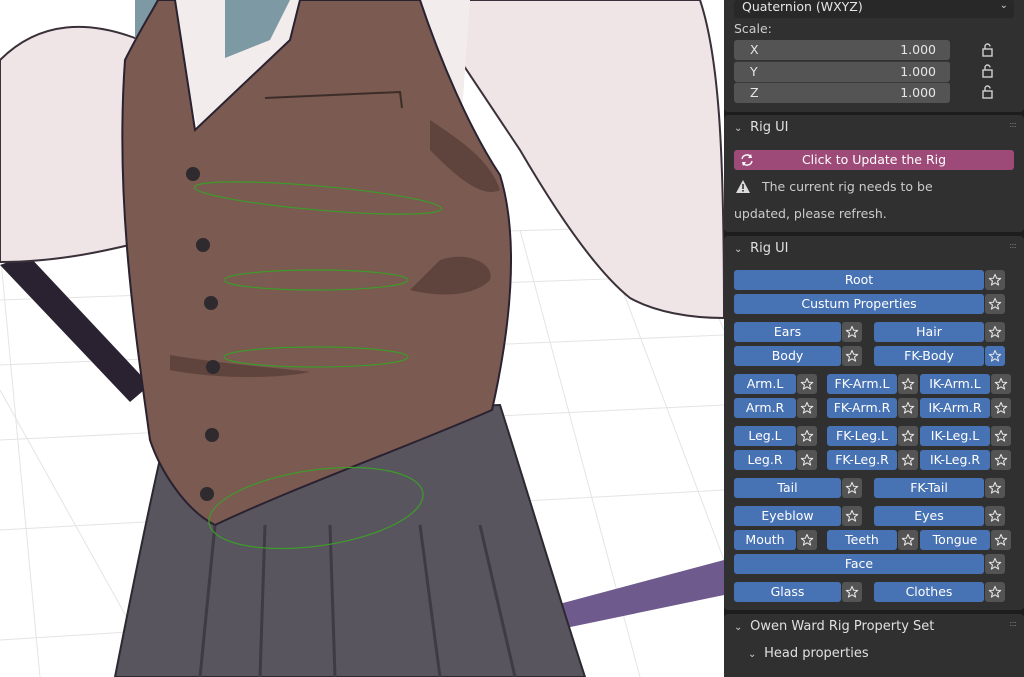 Image resolution: width=1024 pixels, height=677 pixels. I want to click on scale-y-field: Y 1.000, so click(842, 71).